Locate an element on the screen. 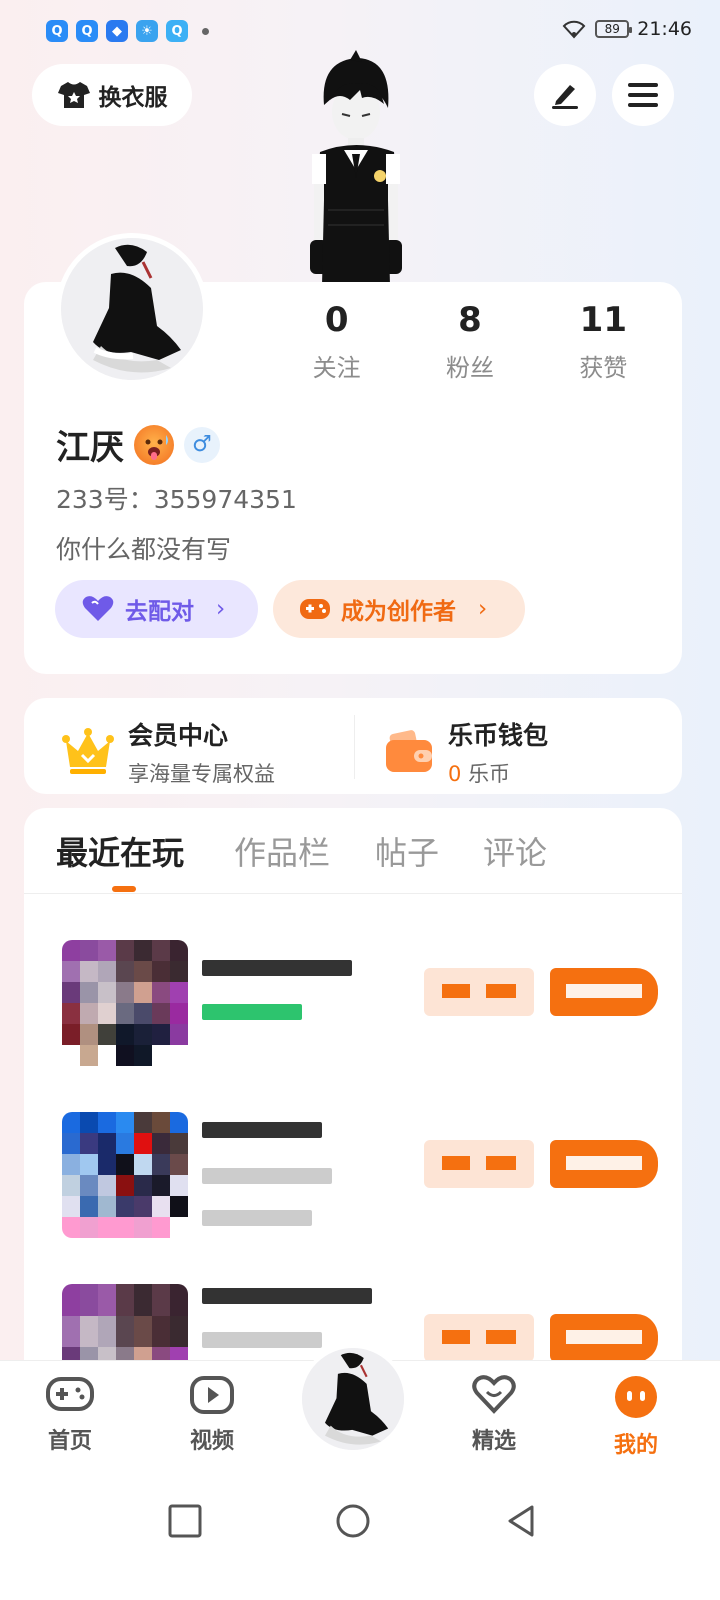  wallet-balance-row: 0 乐币 is located at coordinates (498, 773).